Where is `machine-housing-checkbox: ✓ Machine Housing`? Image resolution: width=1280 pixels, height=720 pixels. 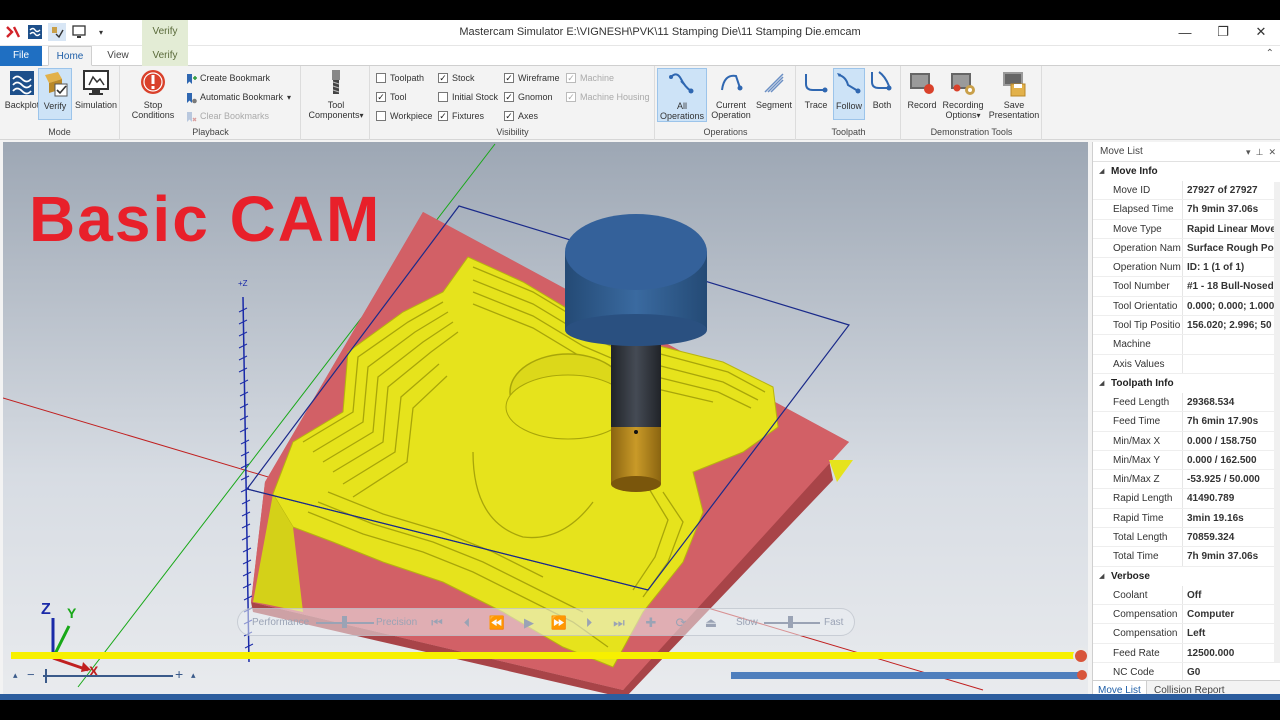 machine-housing-checkbox: ✓ Machine Housing is located at coordinates (608, 97).